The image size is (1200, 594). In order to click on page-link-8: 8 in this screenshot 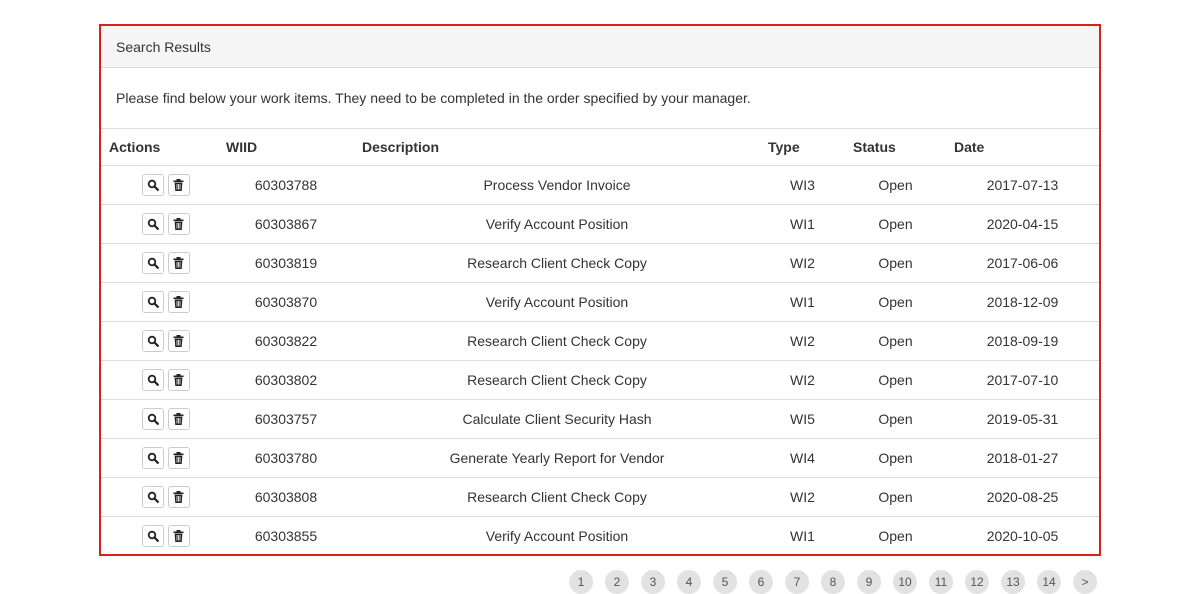, I will do `click(833, 582)`.